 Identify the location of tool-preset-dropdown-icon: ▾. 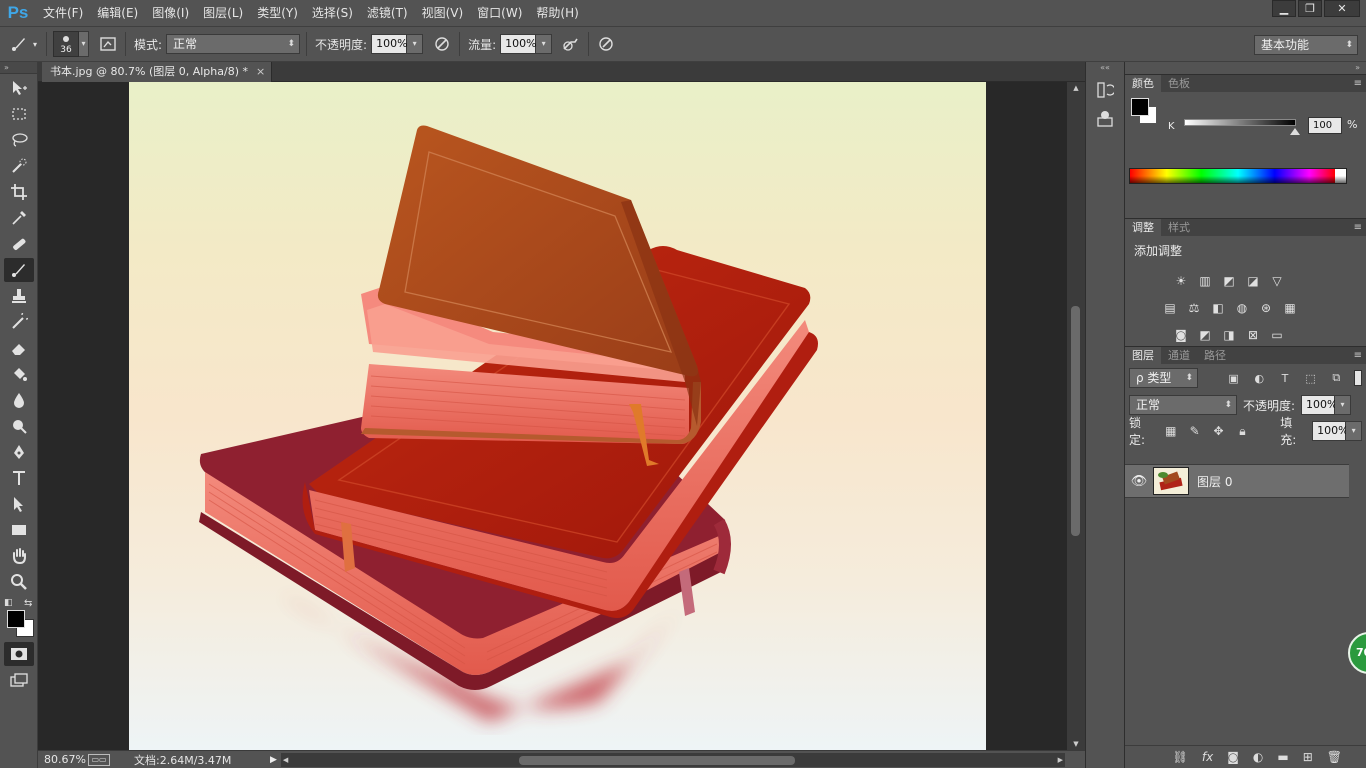
(35, 44).